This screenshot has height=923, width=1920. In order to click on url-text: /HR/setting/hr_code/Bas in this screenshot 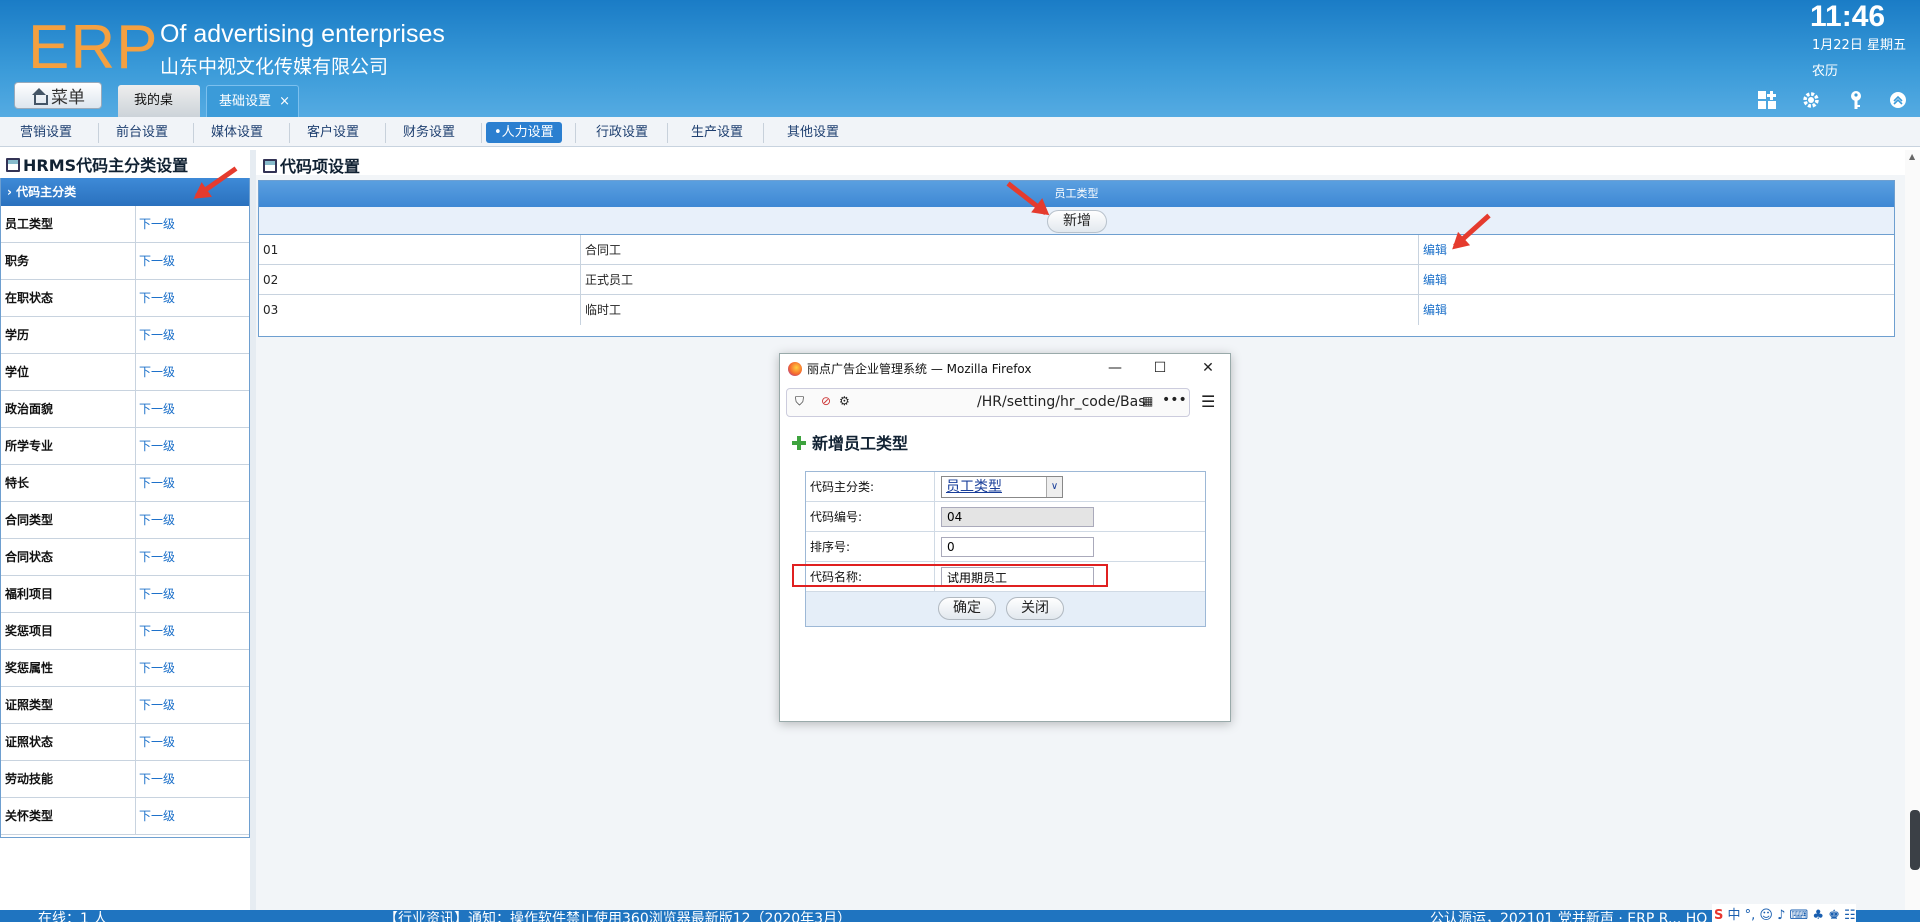, I will do `click(1061, 402)`.